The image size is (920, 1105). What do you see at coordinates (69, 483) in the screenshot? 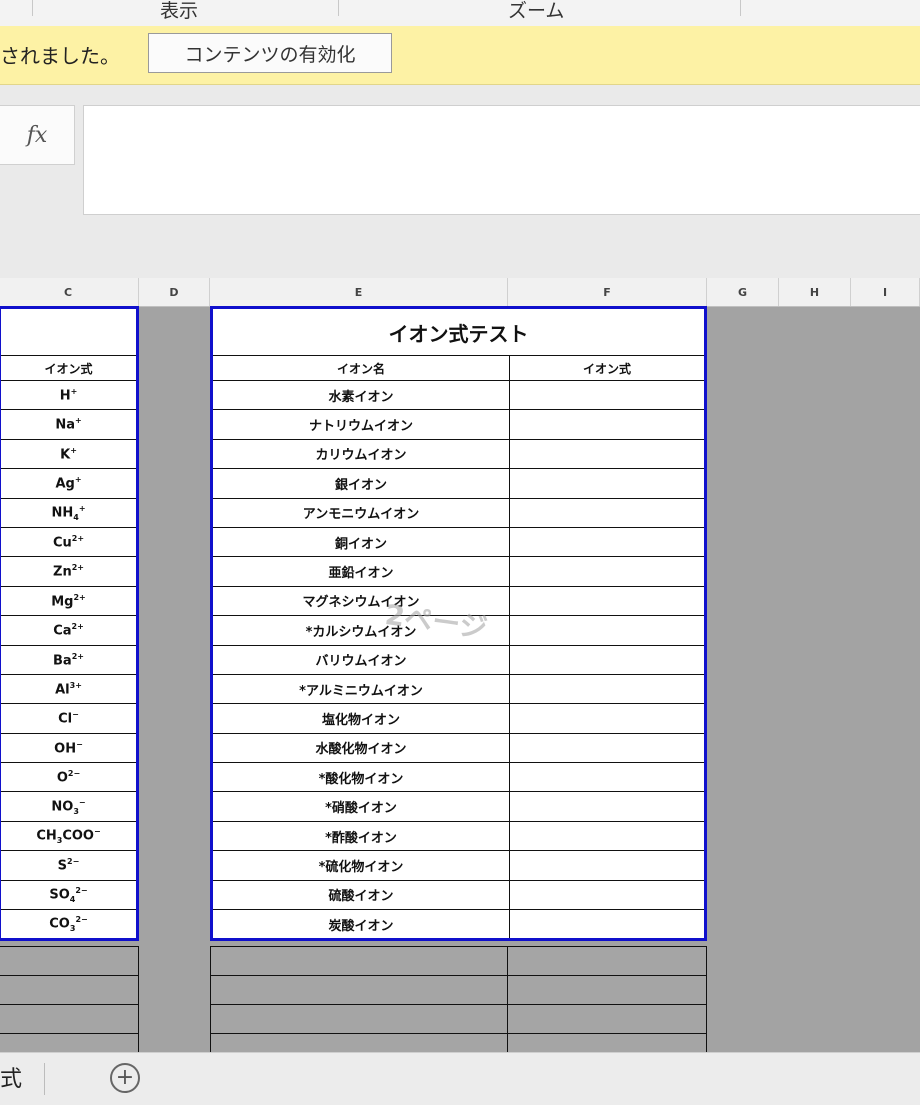
I see `cell-ion-formula: Ag+` at bounding box center [69, 483].